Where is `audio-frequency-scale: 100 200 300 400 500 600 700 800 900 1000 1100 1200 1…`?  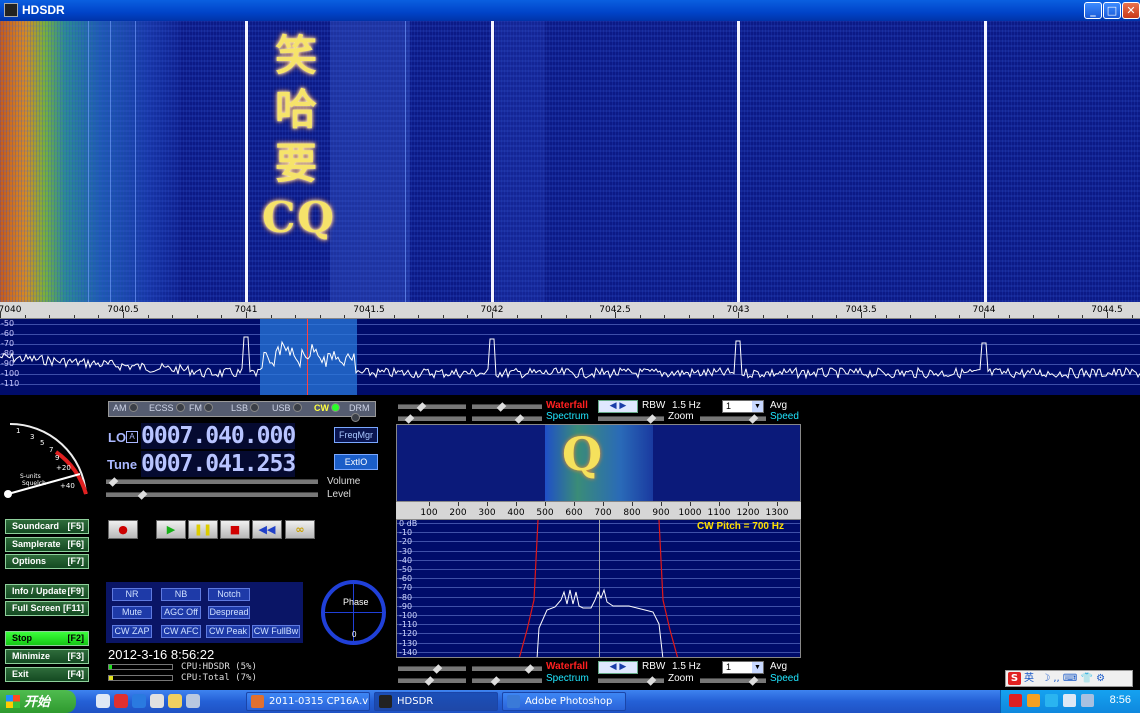
audio-frequency-scale: 100 200 300 400 500 600 700 800 900 1000 1100 1200 1… is located at coordinates (598, 510).